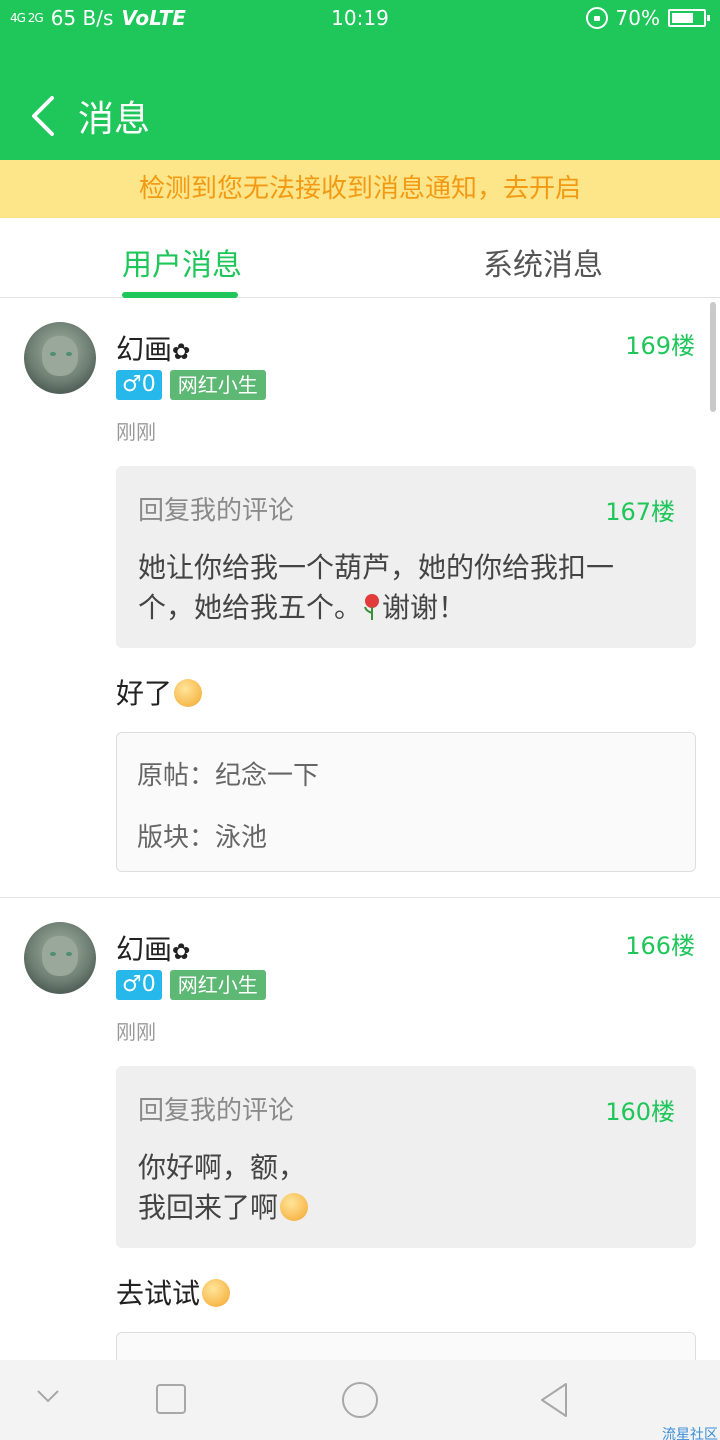 Image resolution: width=720 pixels, height=1440 pixels. Describe the element at coordinates (144, 693) in the screenshot. I see `reply-text-content: 好了` at that location.